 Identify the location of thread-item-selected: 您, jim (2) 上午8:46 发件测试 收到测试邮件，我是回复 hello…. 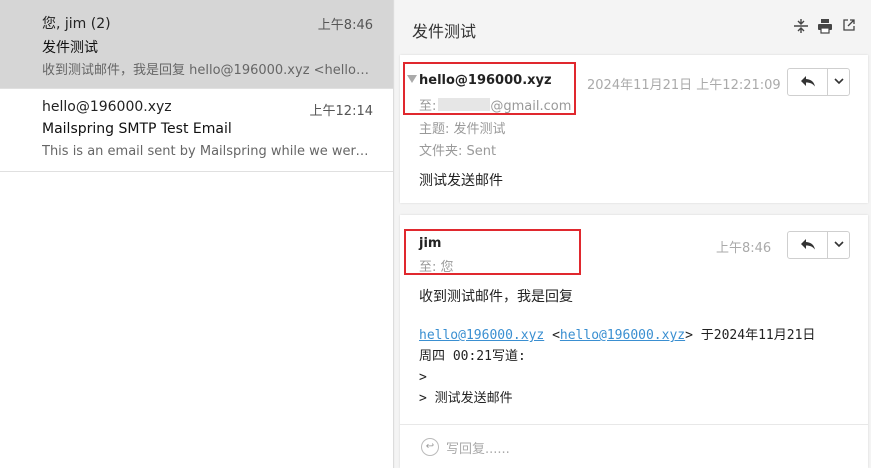
(196, 44).